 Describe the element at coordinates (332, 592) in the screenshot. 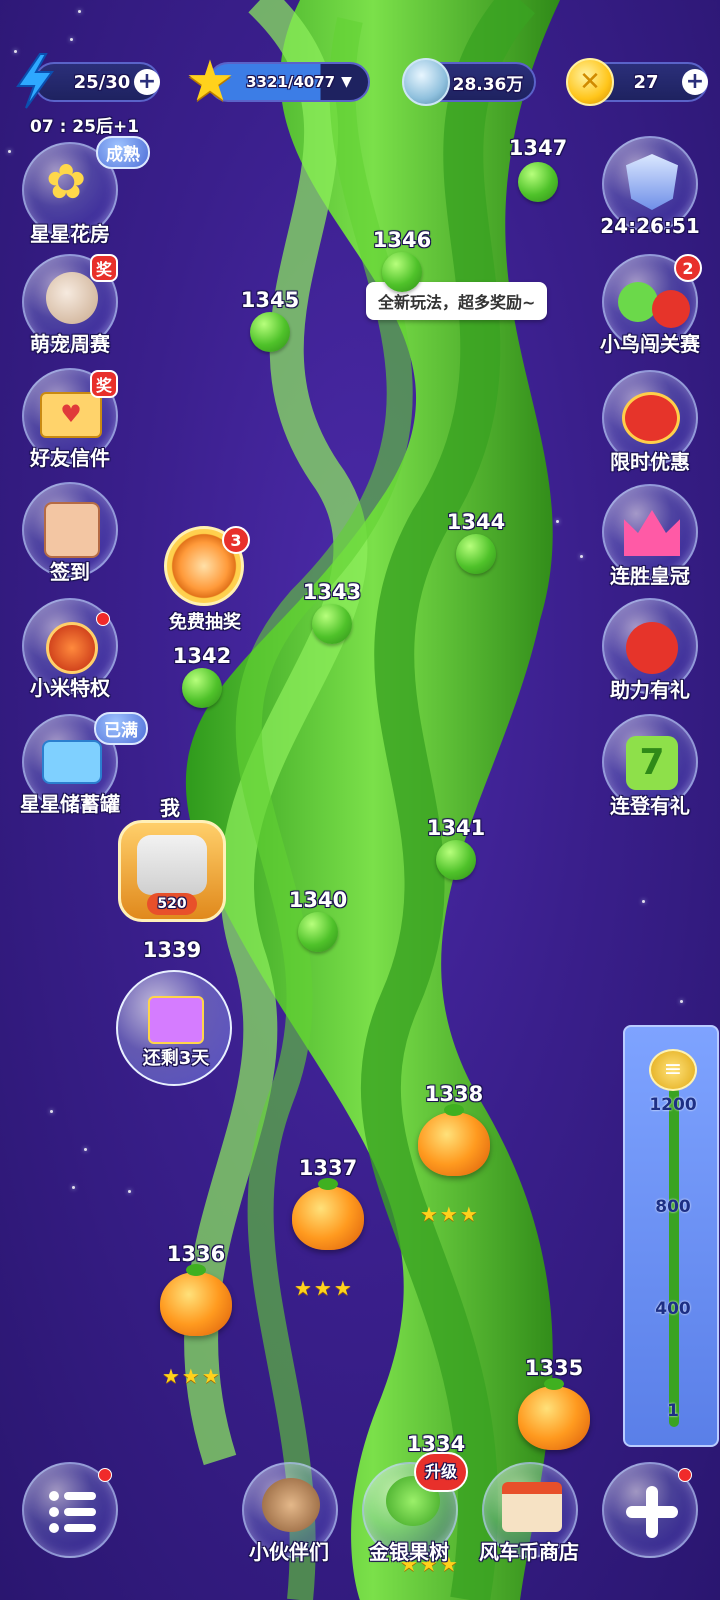

I see `level-1343-label: 1343` at that location.